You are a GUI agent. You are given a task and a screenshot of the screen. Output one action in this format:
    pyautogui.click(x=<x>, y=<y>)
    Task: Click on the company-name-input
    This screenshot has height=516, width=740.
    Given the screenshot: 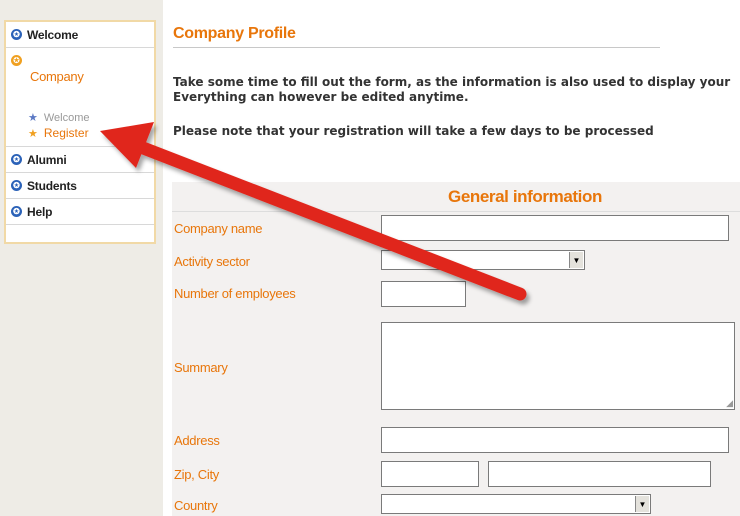 What is the action you would take?
    pyautogui.click(x=555, y=228)
    